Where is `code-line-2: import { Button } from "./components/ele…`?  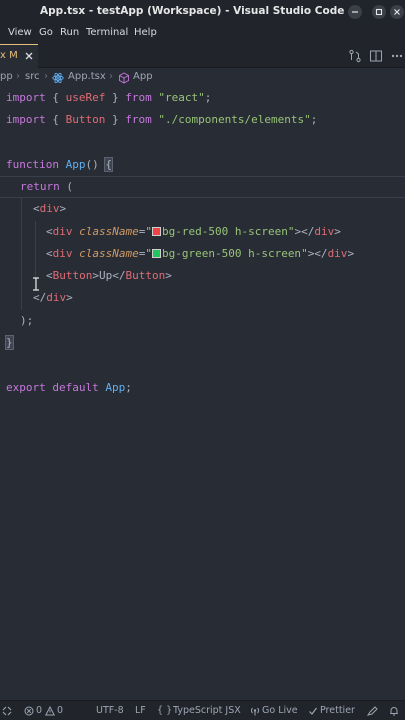 code-line-2: import { Button } from "./components/ele… is located at coordinates (162, 119).